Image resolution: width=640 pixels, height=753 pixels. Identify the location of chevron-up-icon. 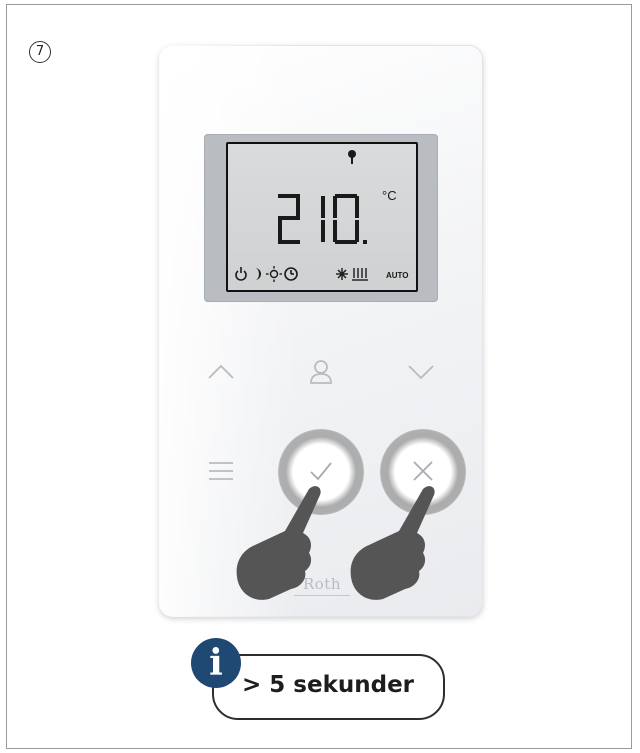
(221, 371).